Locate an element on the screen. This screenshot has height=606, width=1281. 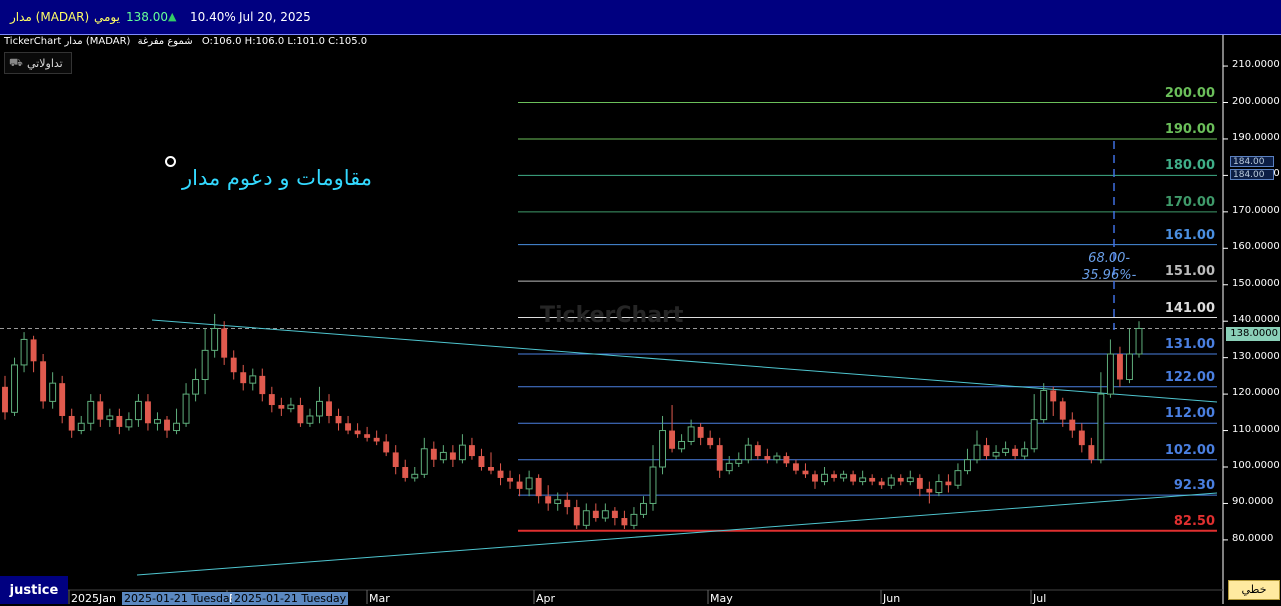
y-tick-label: 100.0000 is located at coordinates (1256, 465).